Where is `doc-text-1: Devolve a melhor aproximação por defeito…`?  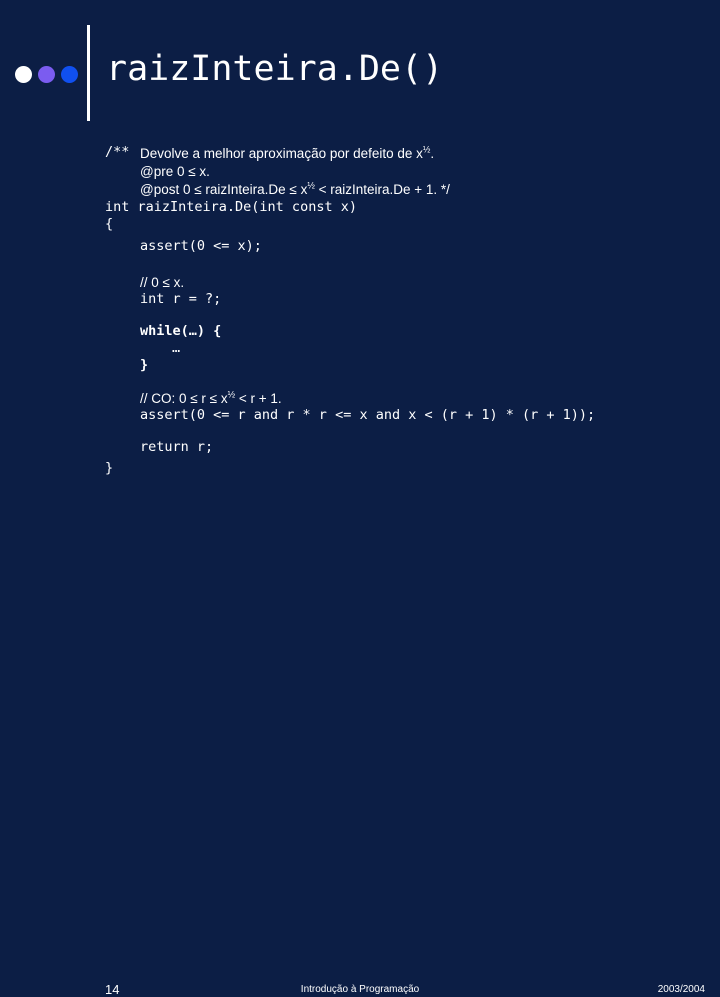 doc-text-1: Devolve a melhor aproximação por defeito… is located at coordinates (281, 153).